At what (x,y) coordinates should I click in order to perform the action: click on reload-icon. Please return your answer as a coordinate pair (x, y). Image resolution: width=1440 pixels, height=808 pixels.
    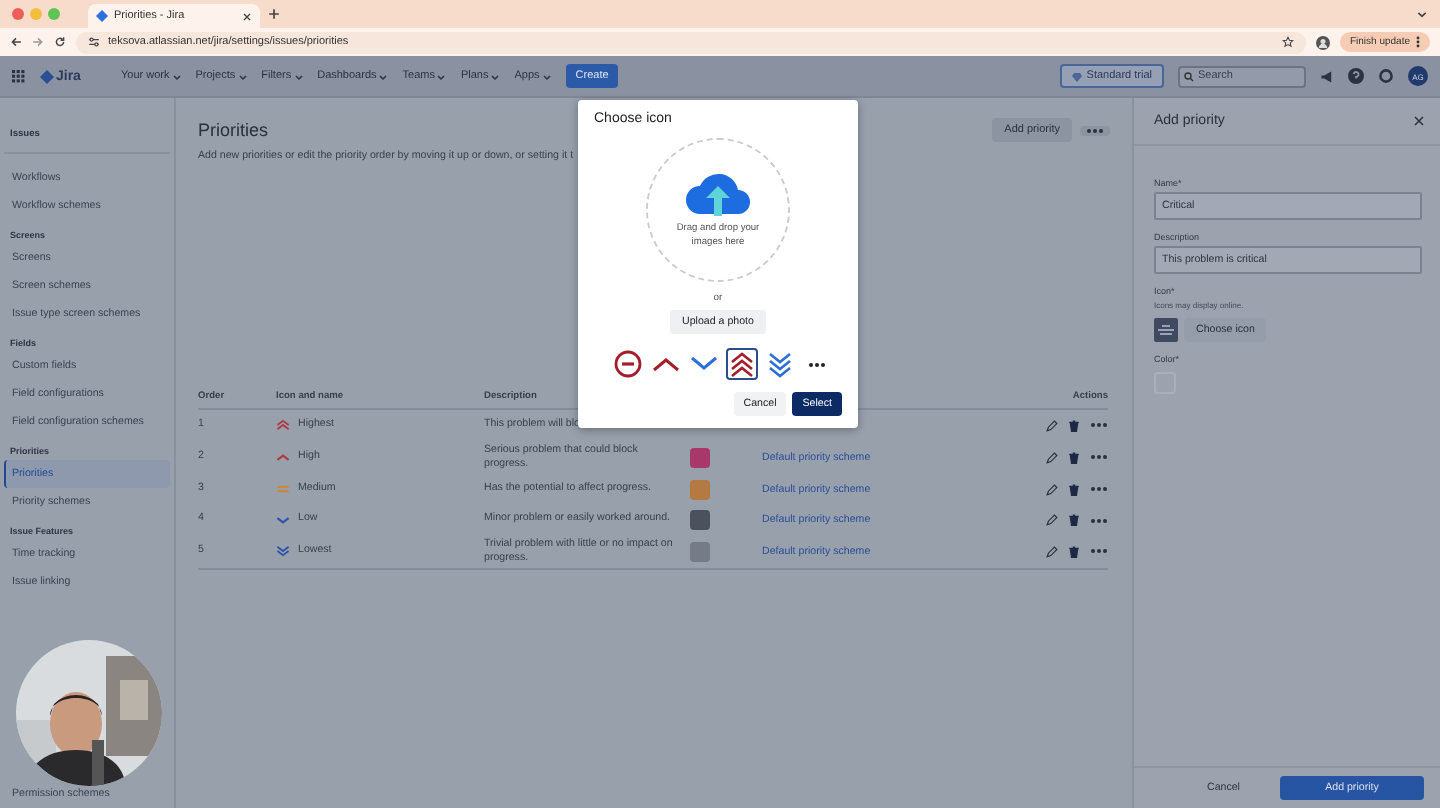
    Looking at the image, I should click on (60, 42).